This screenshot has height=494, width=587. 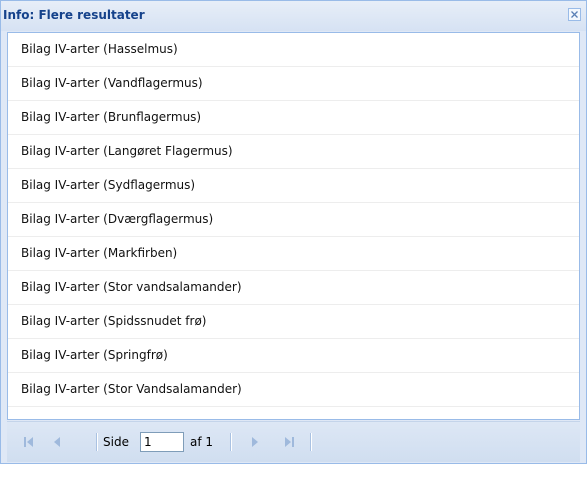 I want to click on first-page-button, so click(x=29, y=442).